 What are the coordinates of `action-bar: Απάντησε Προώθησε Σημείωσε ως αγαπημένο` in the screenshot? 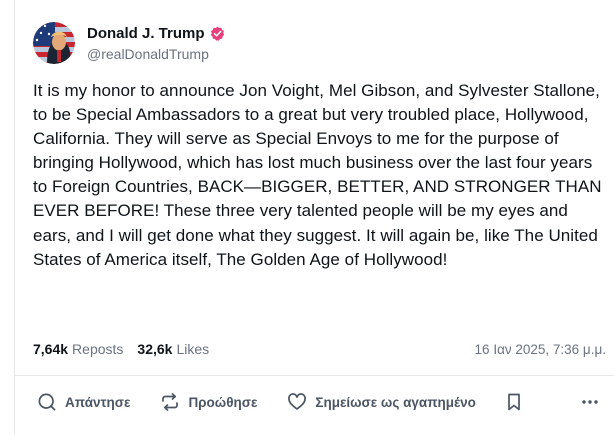 It's located at (319, 402).